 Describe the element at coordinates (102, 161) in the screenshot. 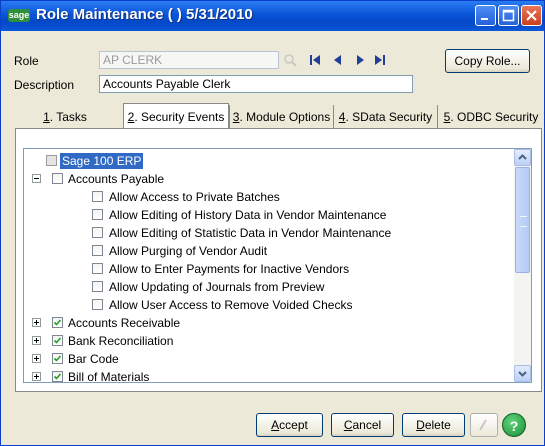

I see `tree-root-label: Sage 100 ERP` at that location.